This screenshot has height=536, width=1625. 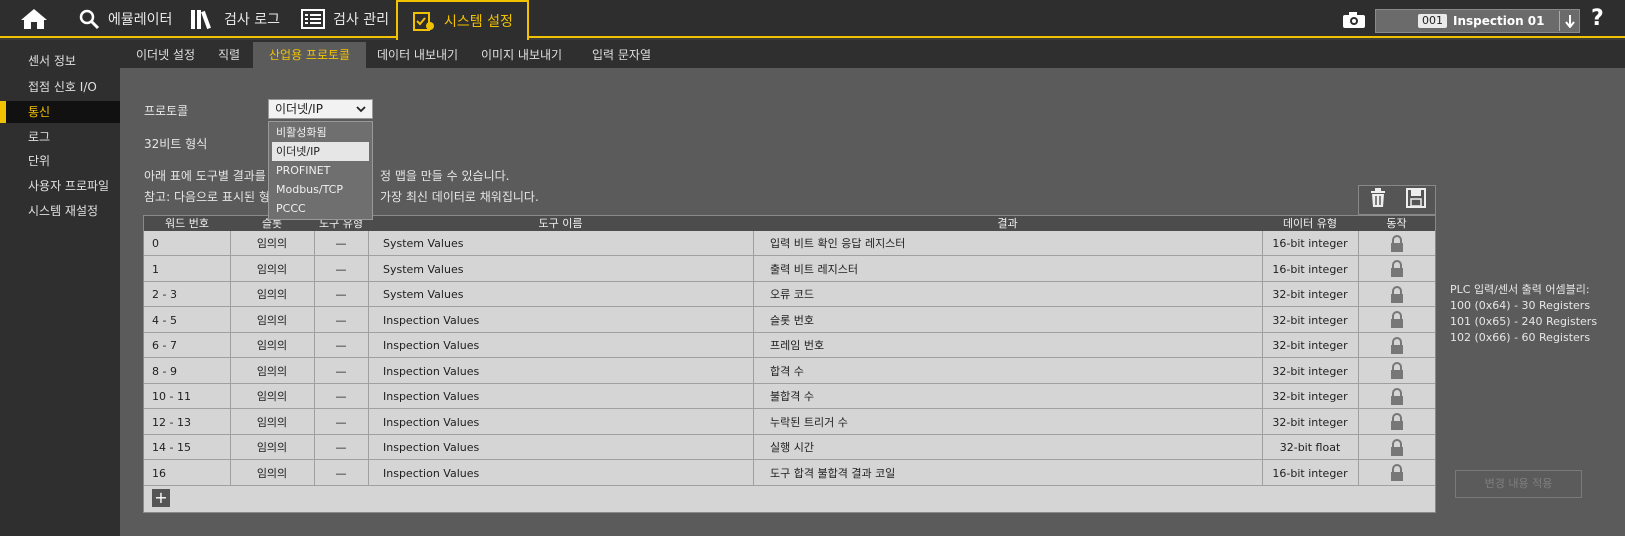 I want to click on tab-industrial-protocol: 산업용 프로토콜, so click(x=310, y=55).